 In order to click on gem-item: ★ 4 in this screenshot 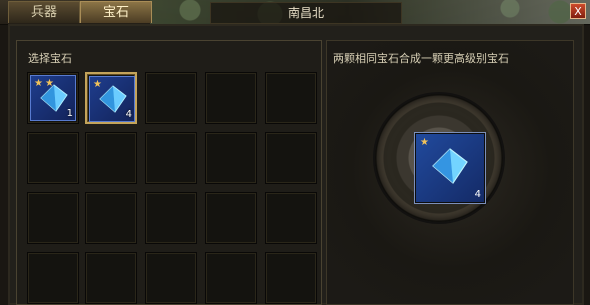, I will do `click(112, 99)`.